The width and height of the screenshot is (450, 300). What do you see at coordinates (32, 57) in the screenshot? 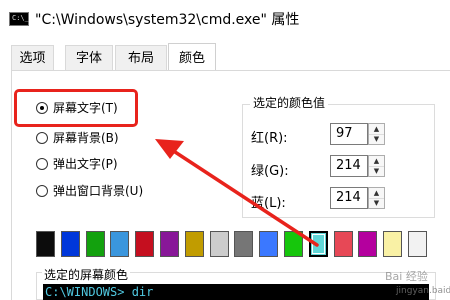
I see `tab-options: 选项` at bounding box center [32, 57].